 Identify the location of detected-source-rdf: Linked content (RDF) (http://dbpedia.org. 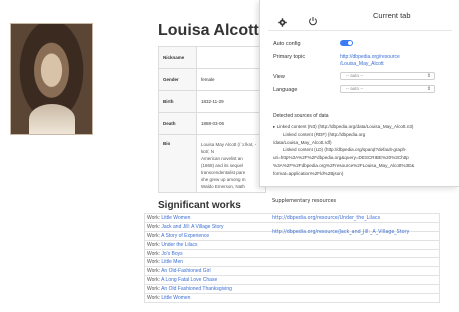
(365, 135).